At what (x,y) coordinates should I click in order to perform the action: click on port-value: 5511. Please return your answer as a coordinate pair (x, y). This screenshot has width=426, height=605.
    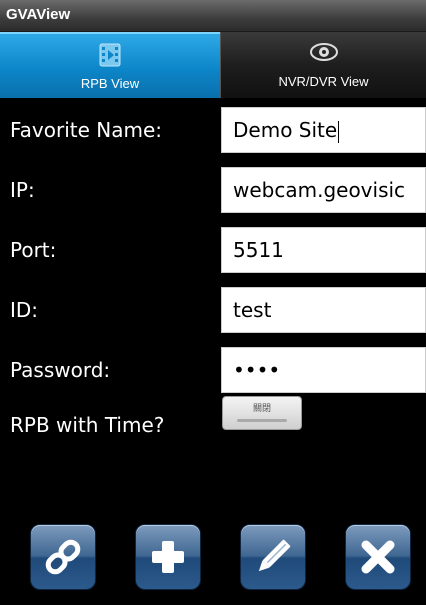
    Looking at the image, I should click on (258, 250).